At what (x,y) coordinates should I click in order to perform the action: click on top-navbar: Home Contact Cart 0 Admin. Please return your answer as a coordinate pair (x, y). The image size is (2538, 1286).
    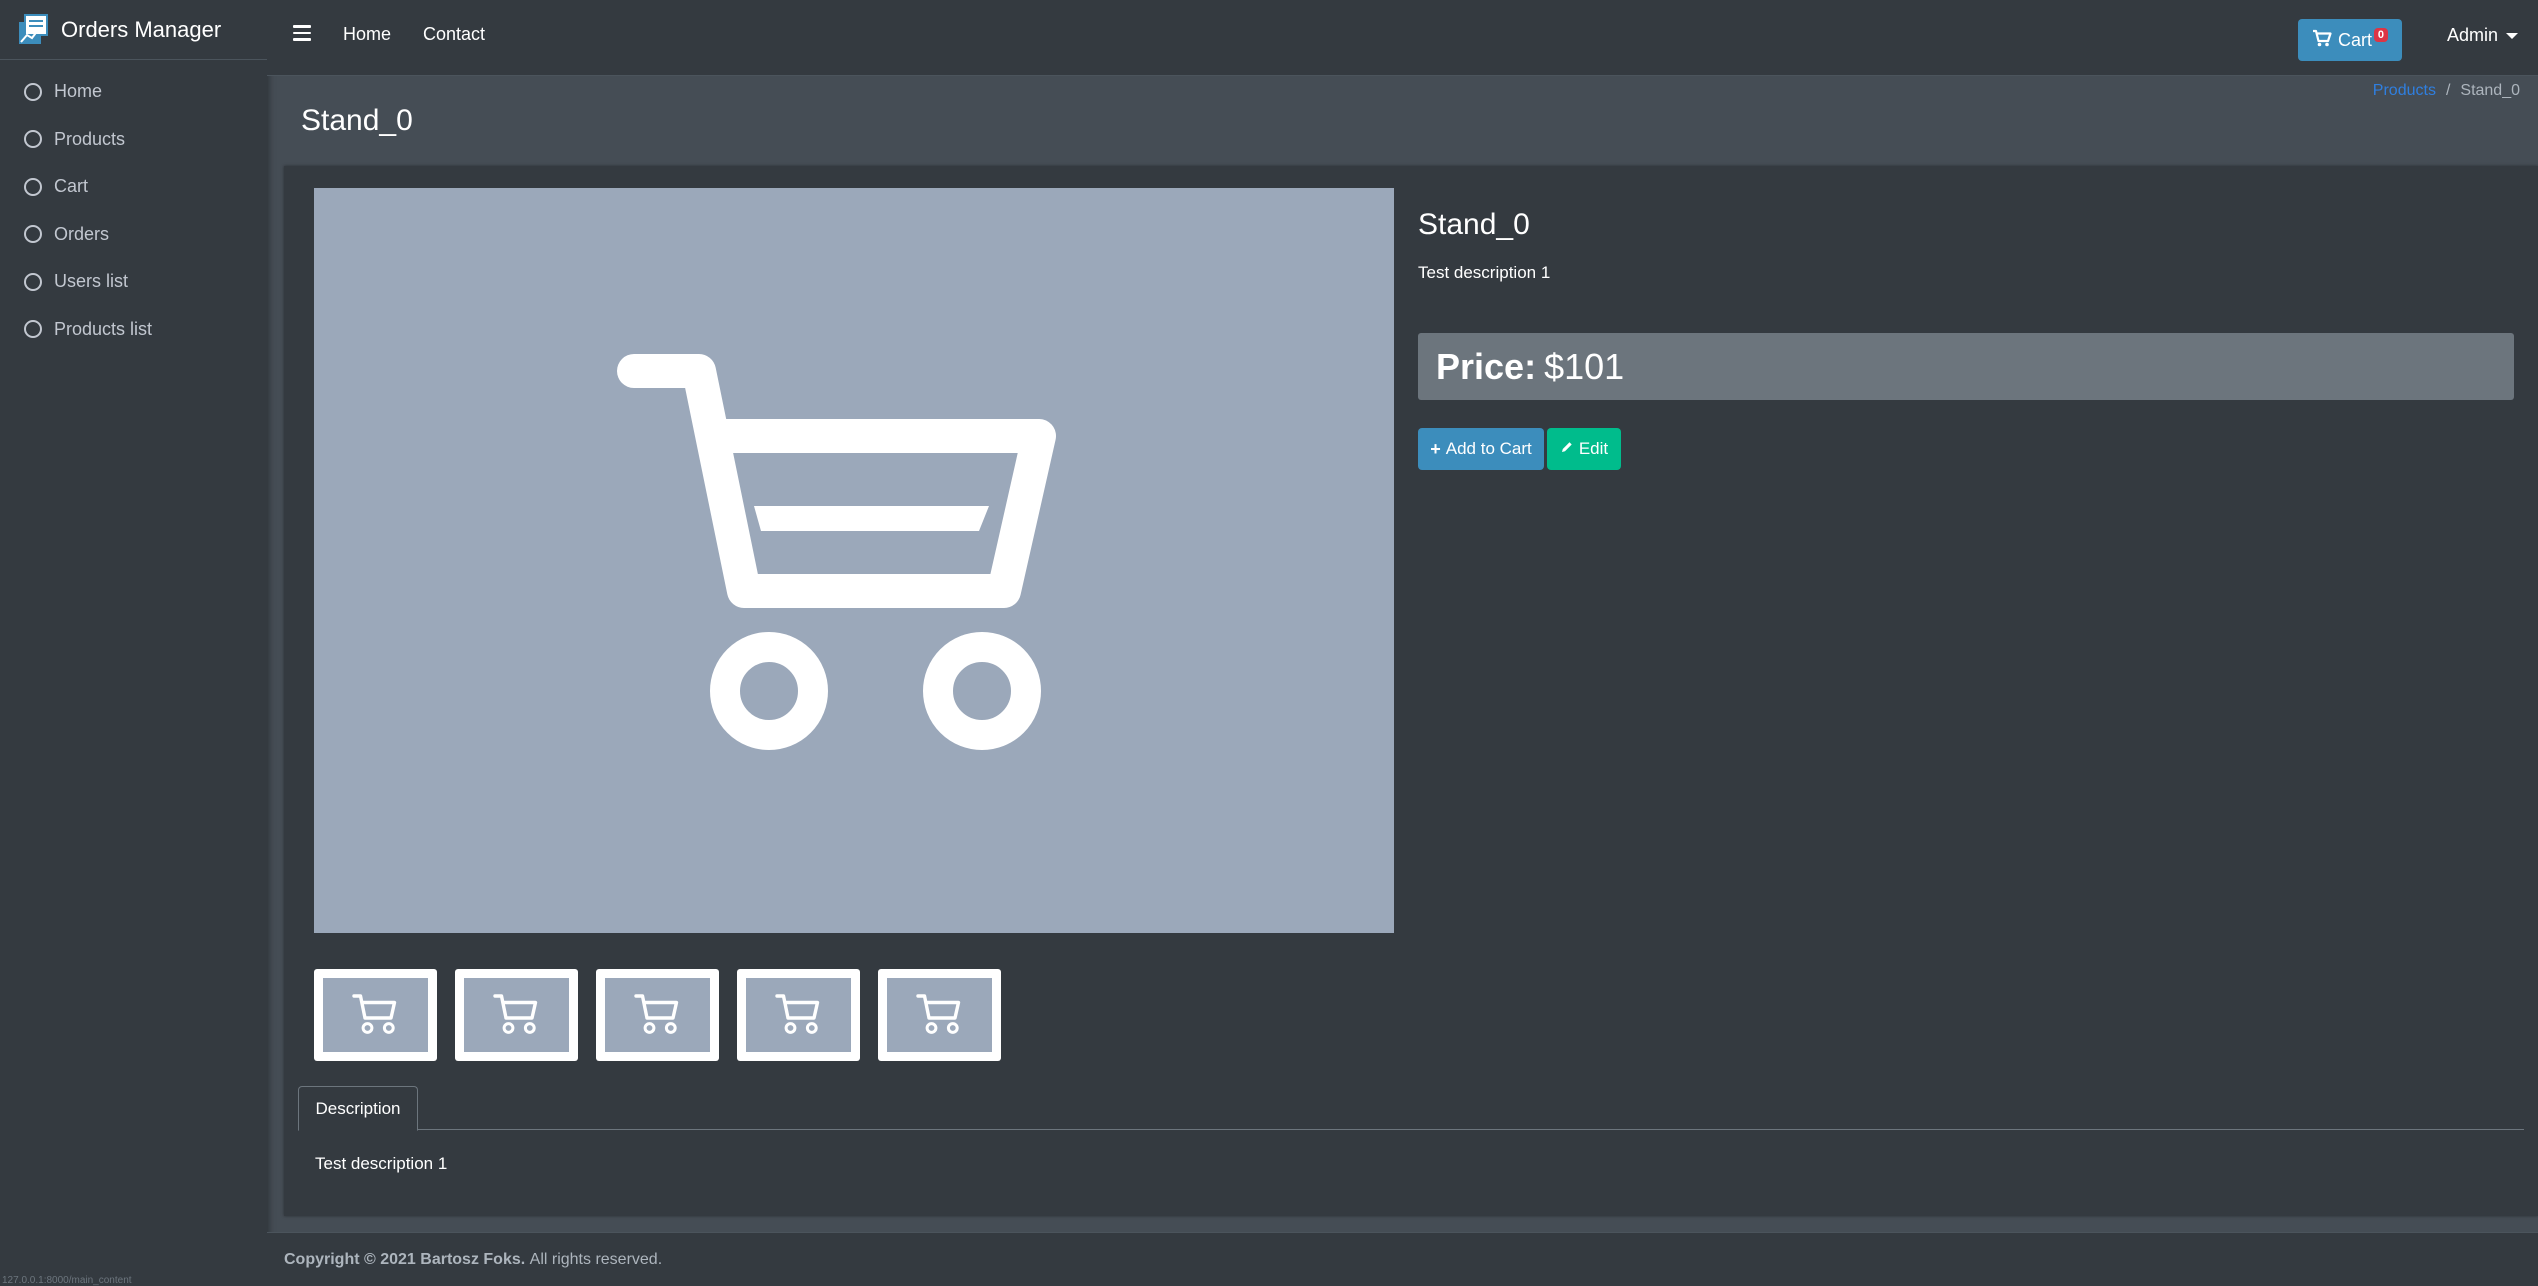
    Looking at the image, I should click on (1402, 38).